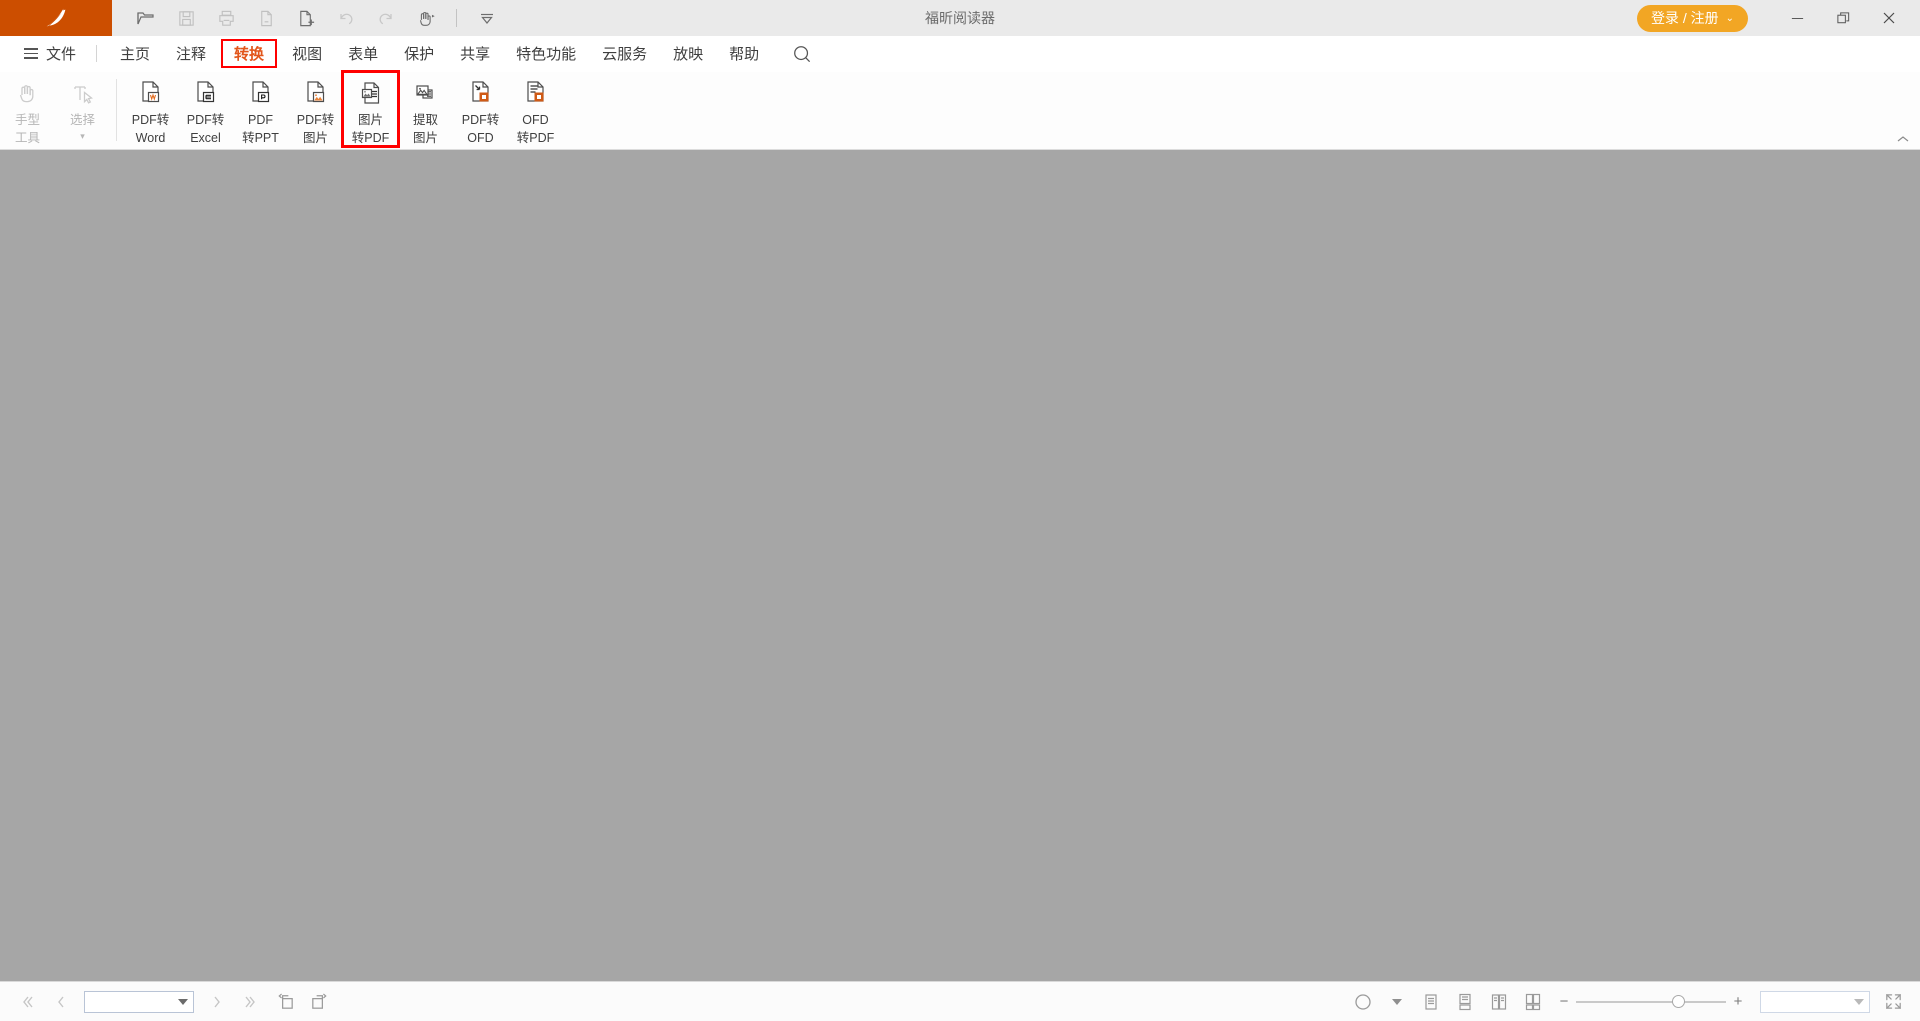 The image size is (1920, 1021). I want to click on ribbon-label-line1: 手型, so click(27, 120).